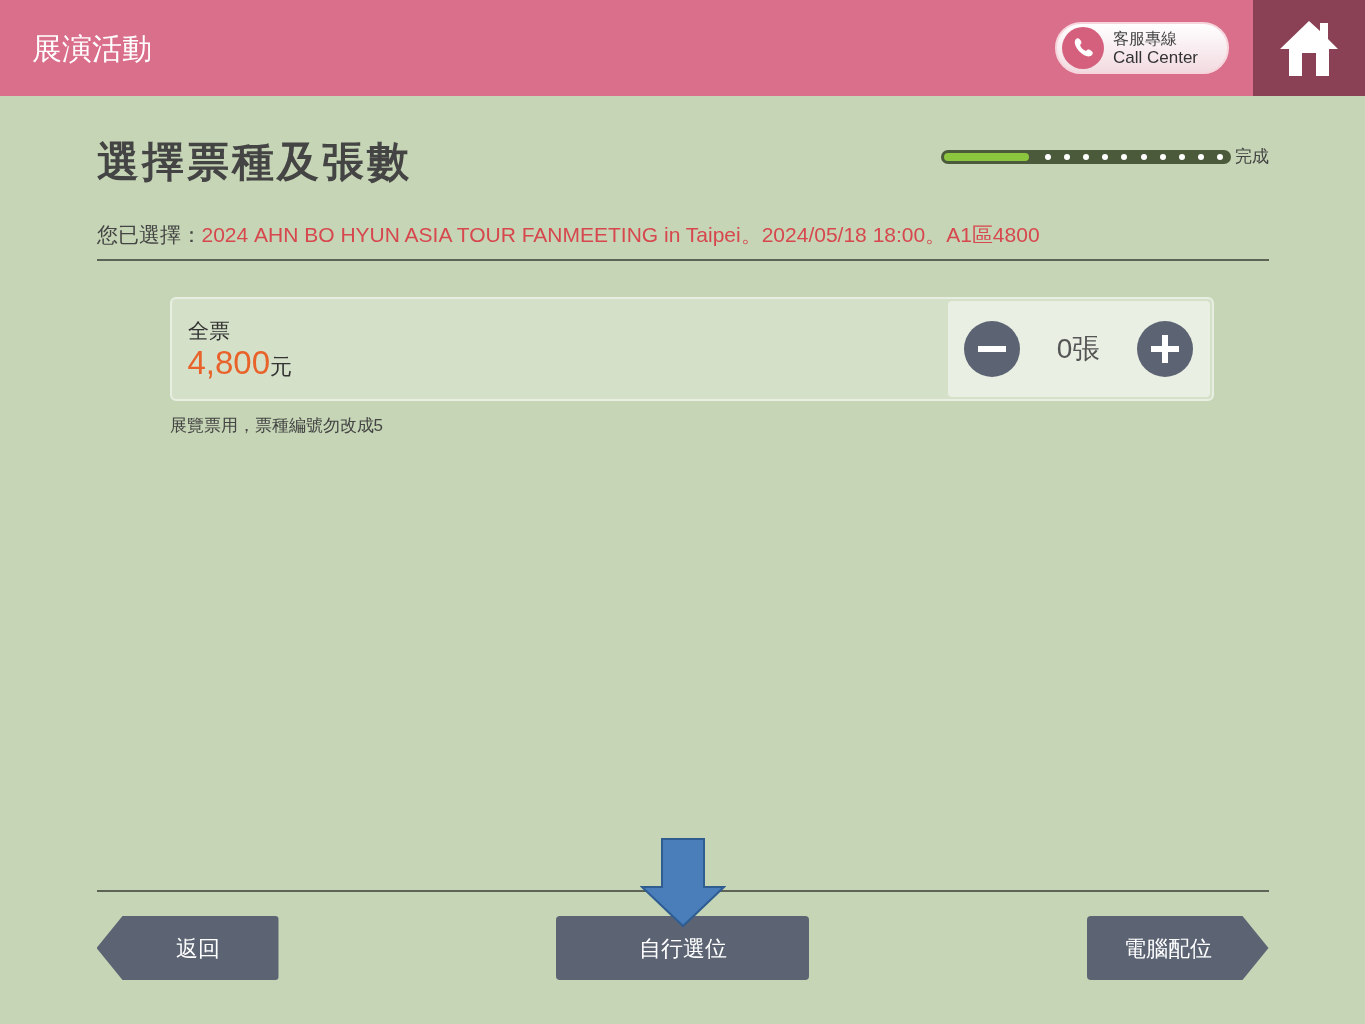 The image size is (1365, 1024). What do you see at coordinates (281, 367) in the screenshot?
I see `price-unit: 元` at bounding box center [281, 367].